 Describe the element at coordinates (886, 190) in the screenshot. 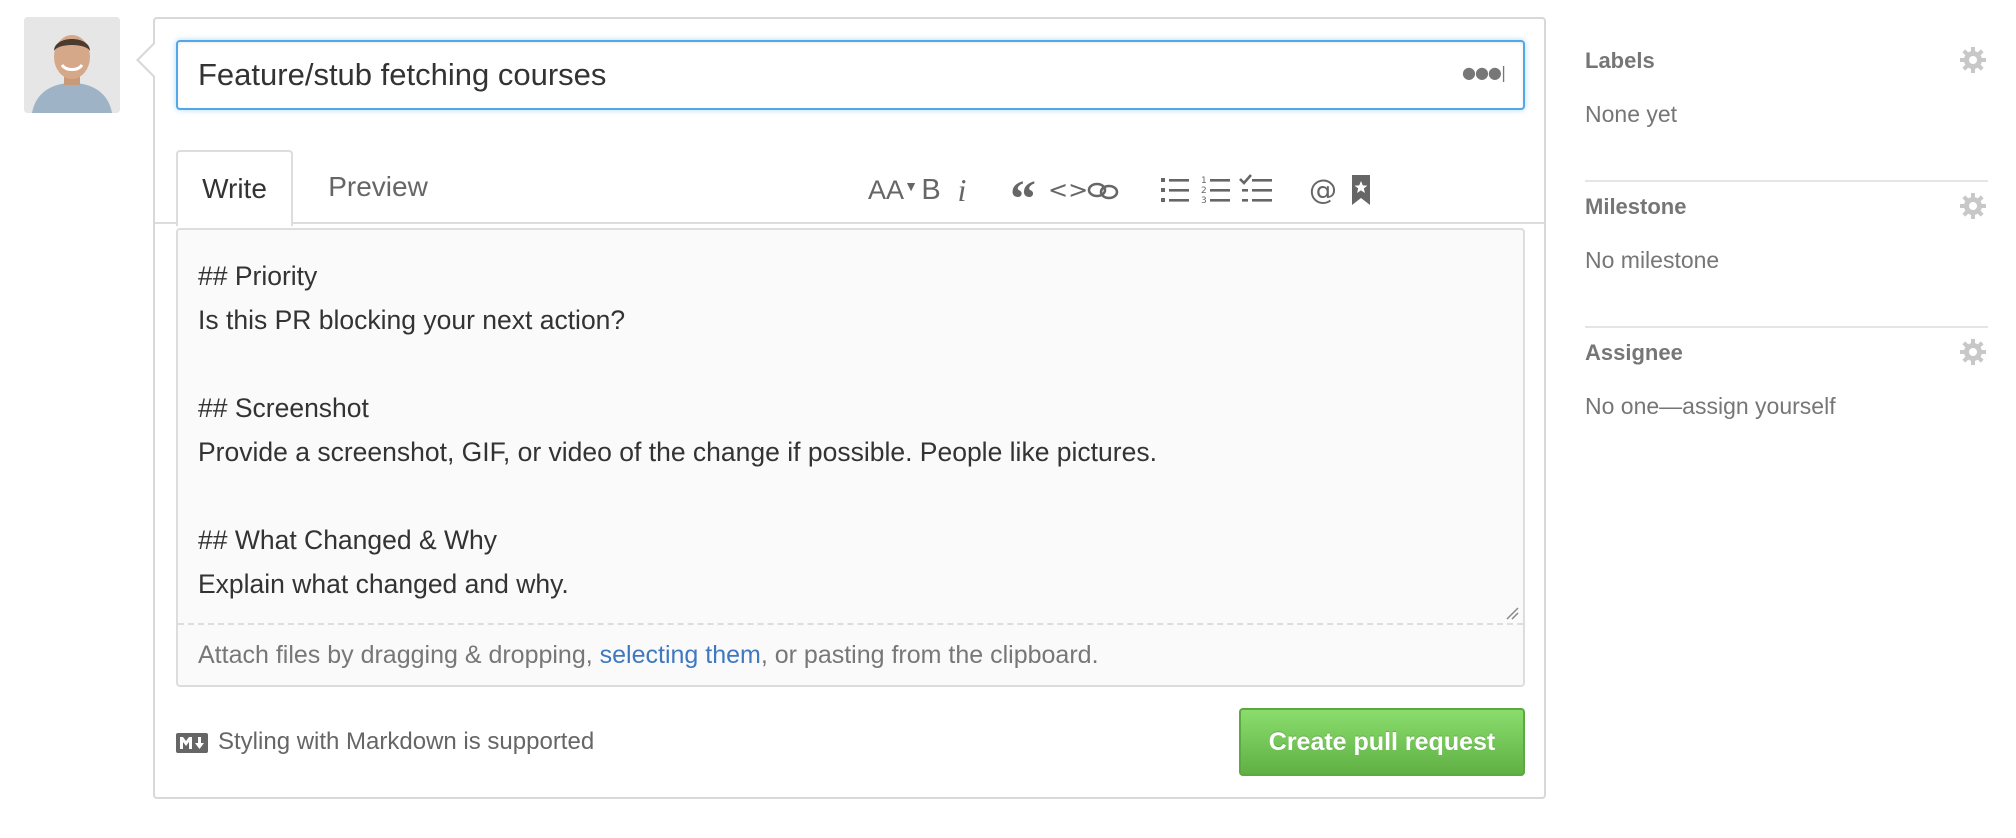

I see `text-size-glyph: AA` at that location.